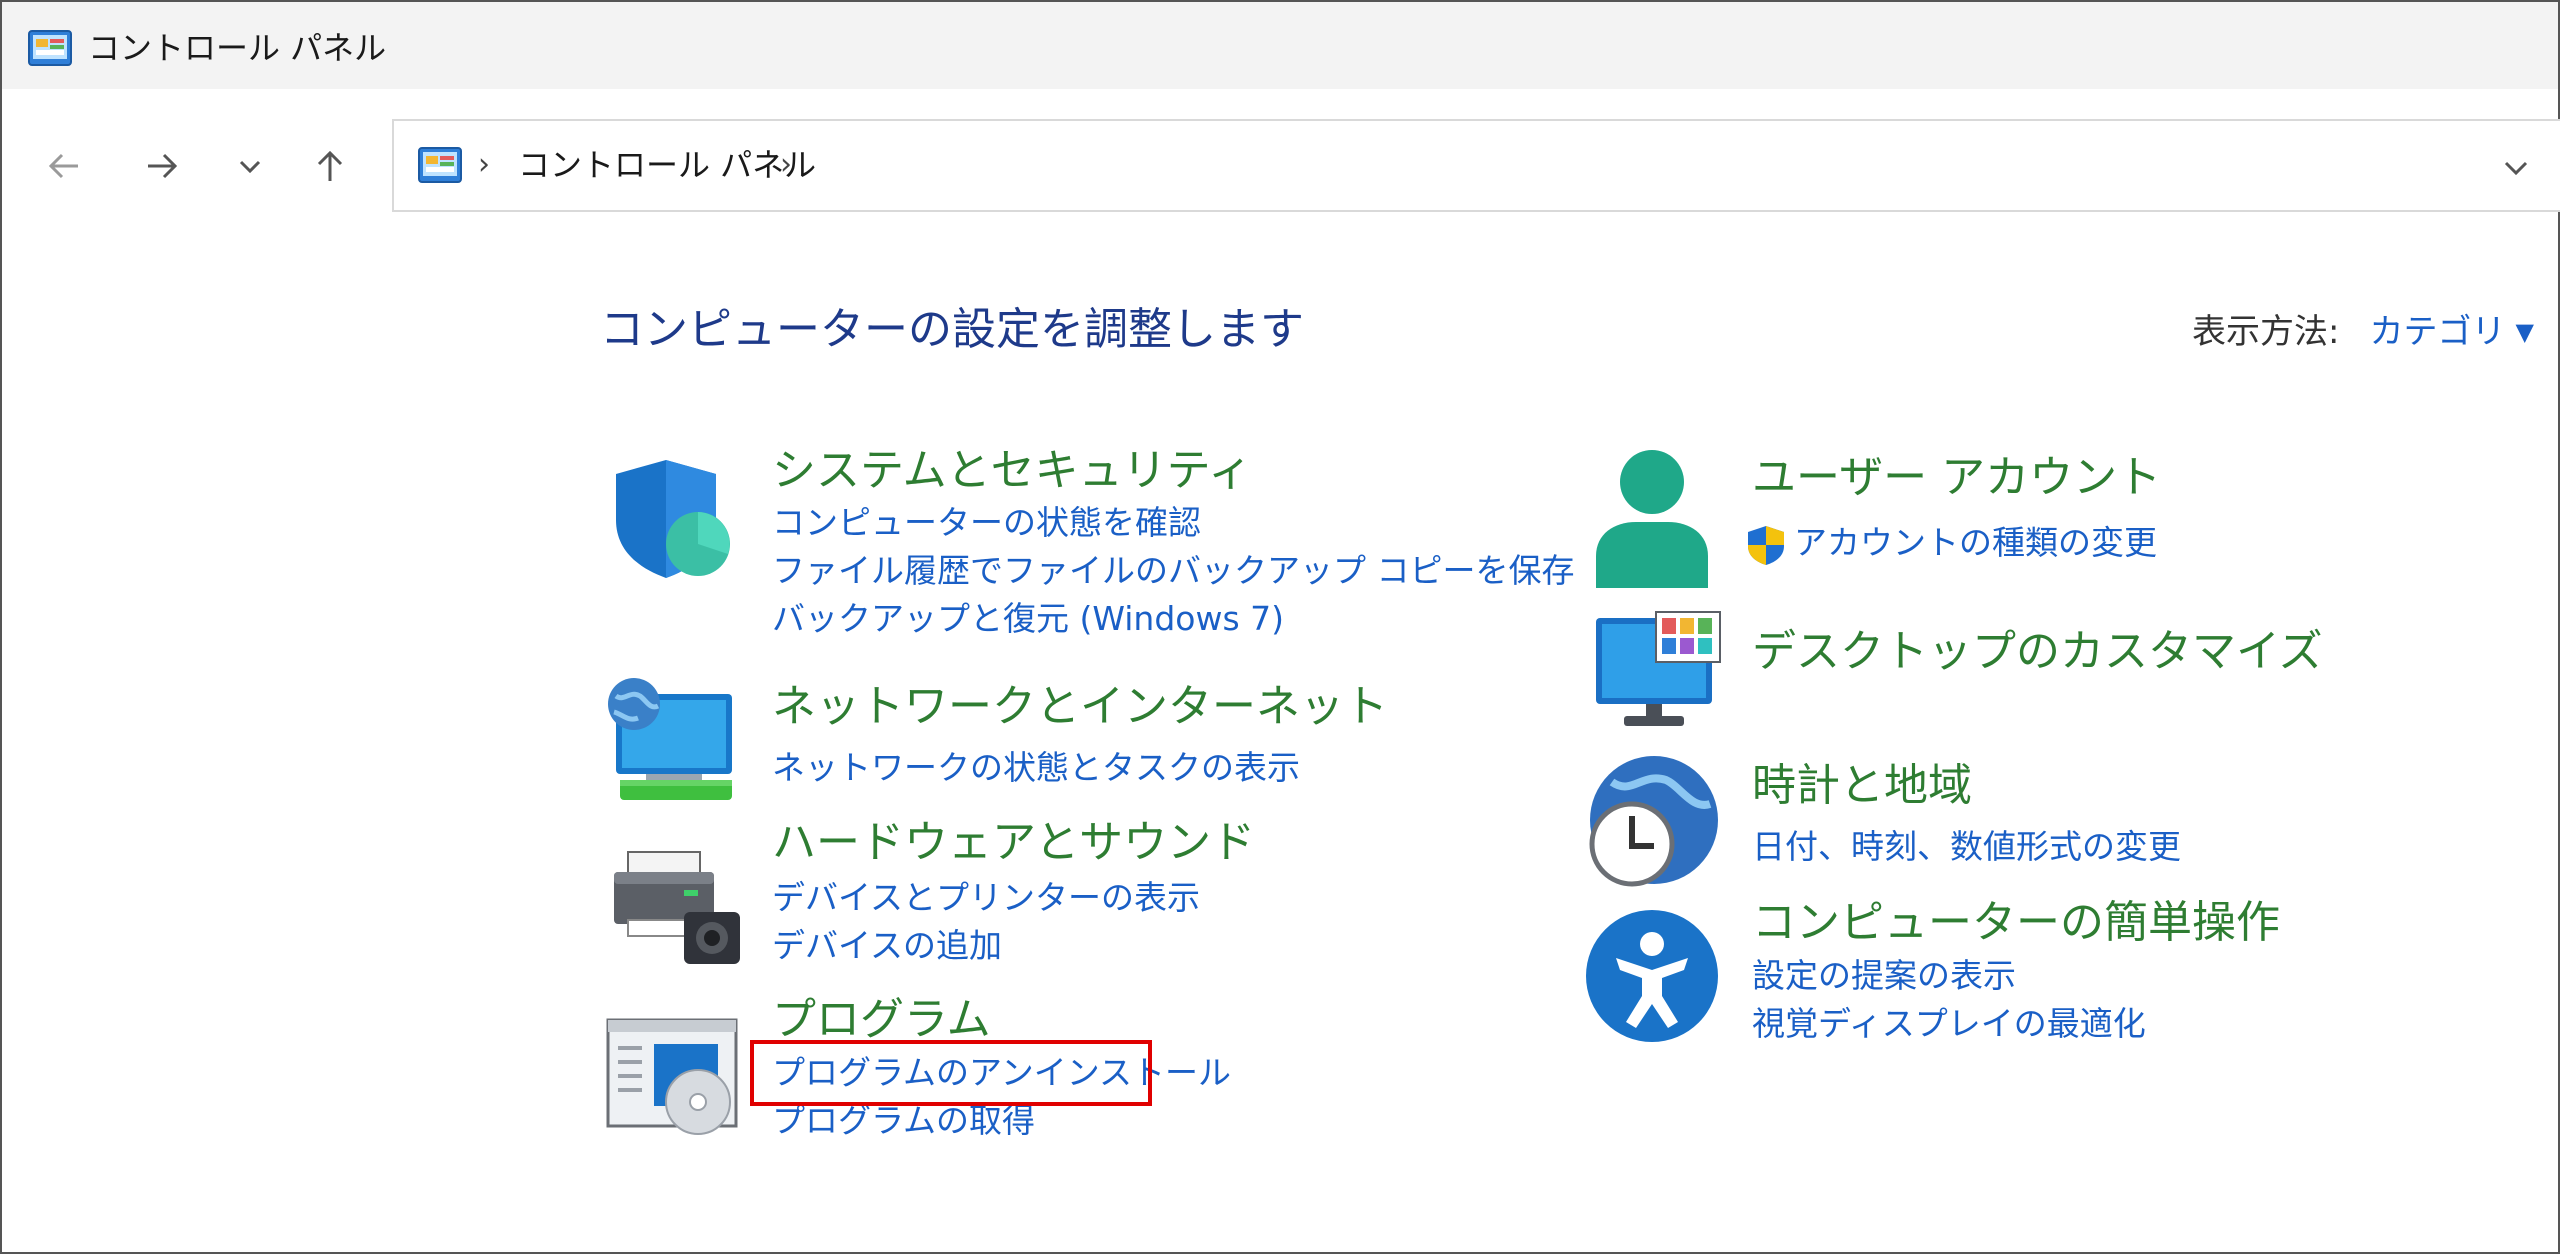 Image resolution: width=2560 pixels, height=1254 pixels. Describe the element at coordinates (1652, 976) in the screenshot. I see `accessibility-icon` at that location.